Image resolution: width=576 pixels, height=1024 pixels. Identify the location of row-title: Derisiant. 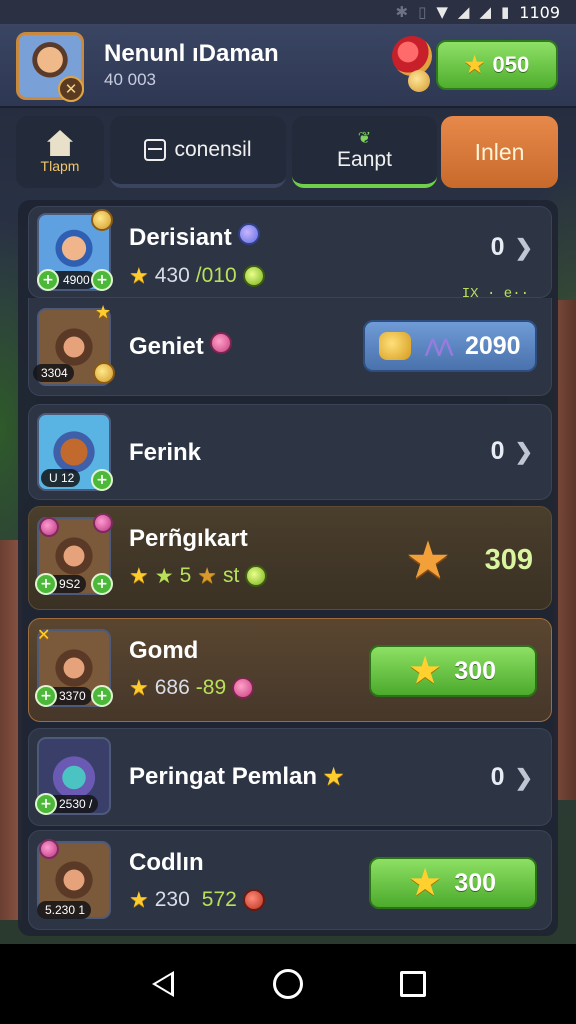
(195, 237).